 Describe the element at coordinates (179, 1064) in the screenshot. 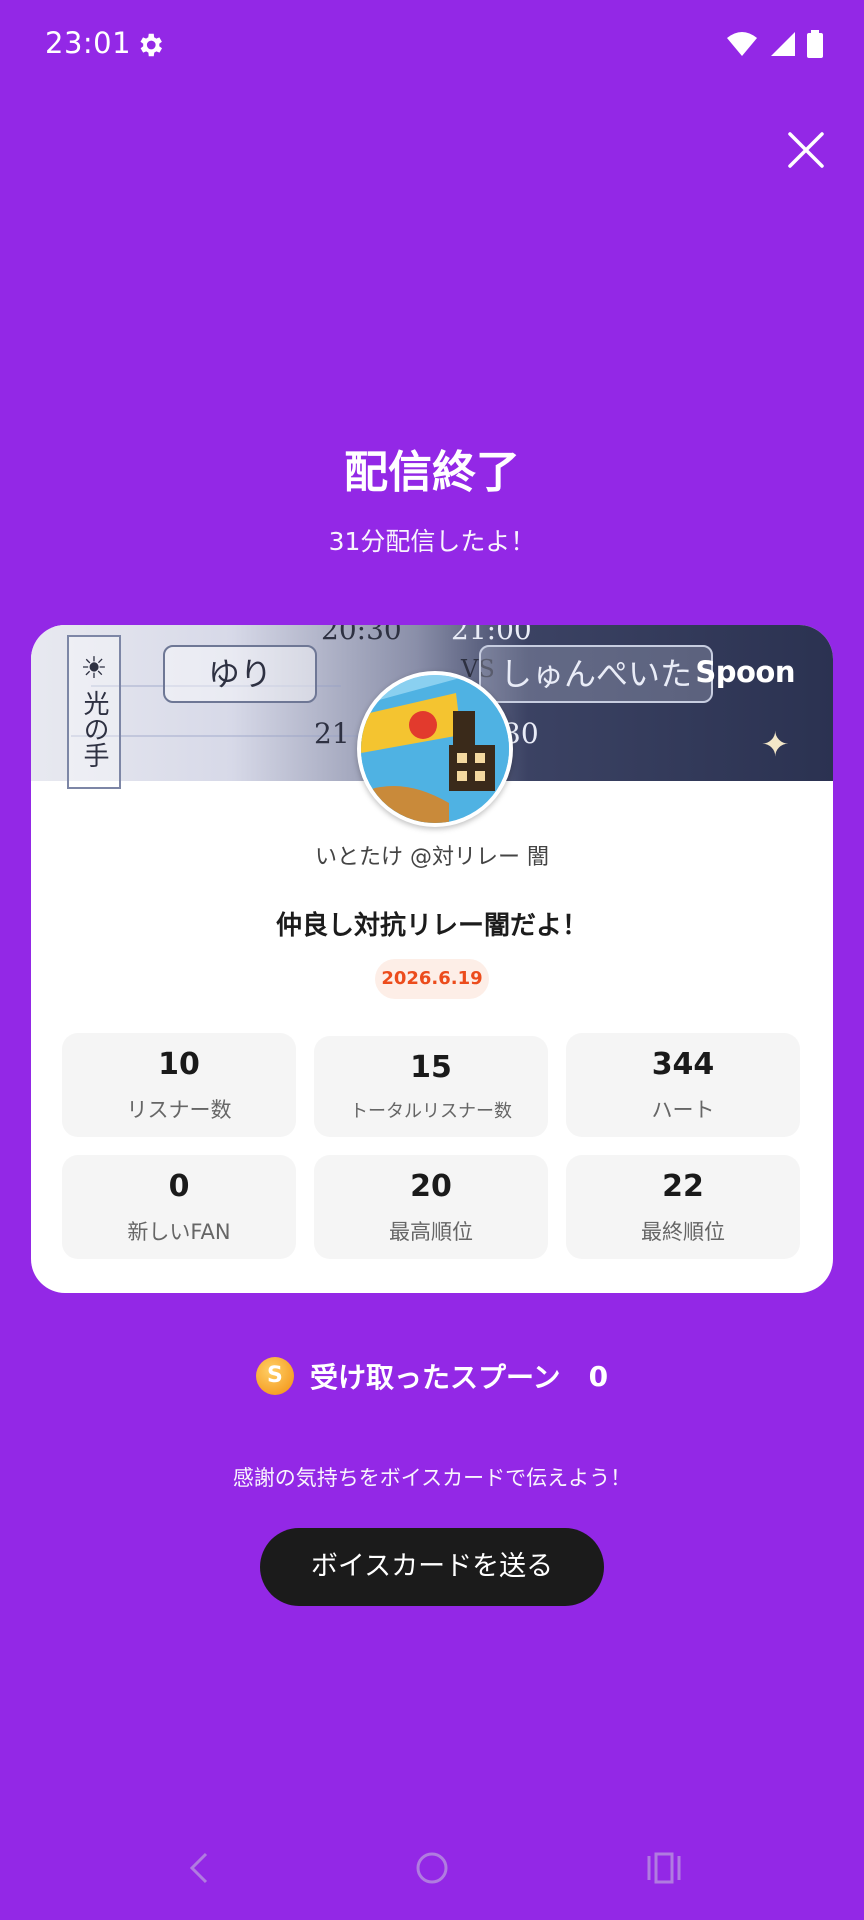

I see `stat-value: 10` at that location.